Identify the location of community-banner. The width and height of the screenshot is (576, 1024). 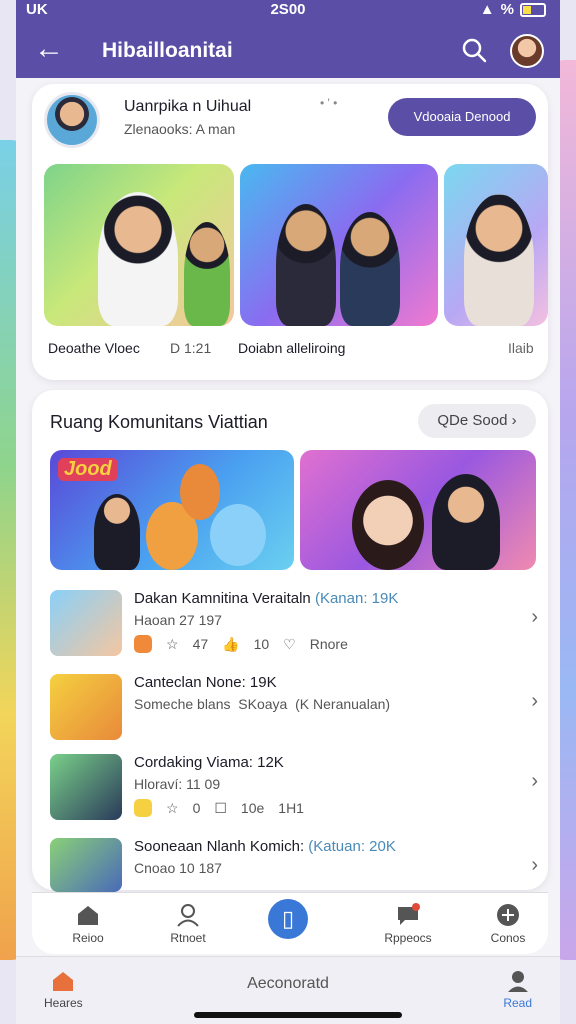
(418, 510).